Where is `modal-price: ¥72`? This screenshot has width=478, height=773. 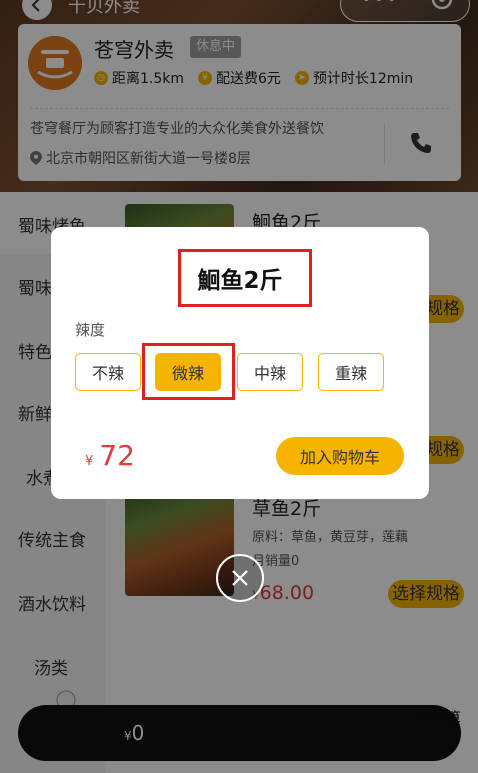
modal-price: ¥72 is located at coordinates (110, 455).